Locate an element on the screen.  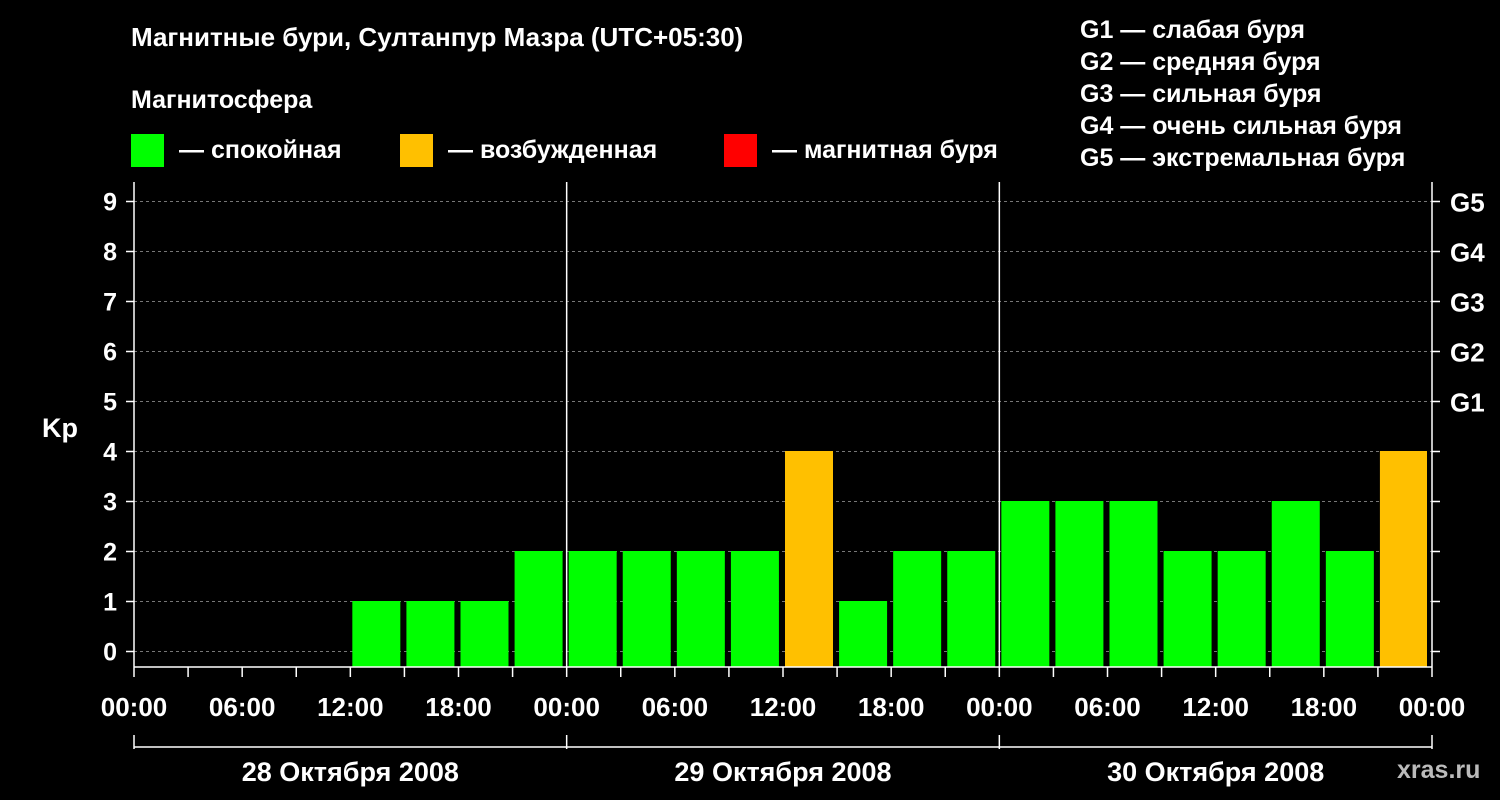
g-level-label: G4 is located at coordinates (1467, 253).